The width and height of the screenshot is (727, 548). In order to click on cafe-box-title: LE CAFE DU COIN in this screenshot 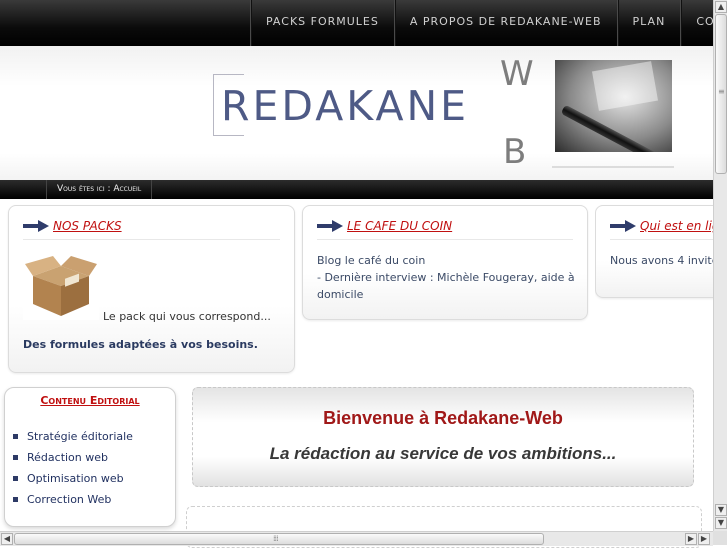, I will do `click(384, 226)`.